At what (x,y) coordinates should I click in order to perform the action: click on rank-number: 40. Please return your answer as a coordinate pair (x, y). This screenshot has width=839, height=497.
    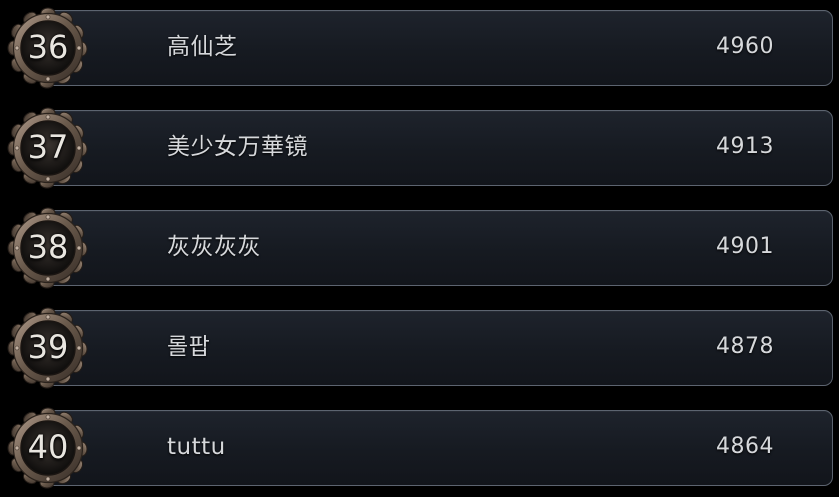
    Looking at the image, I should click on (48, 447).